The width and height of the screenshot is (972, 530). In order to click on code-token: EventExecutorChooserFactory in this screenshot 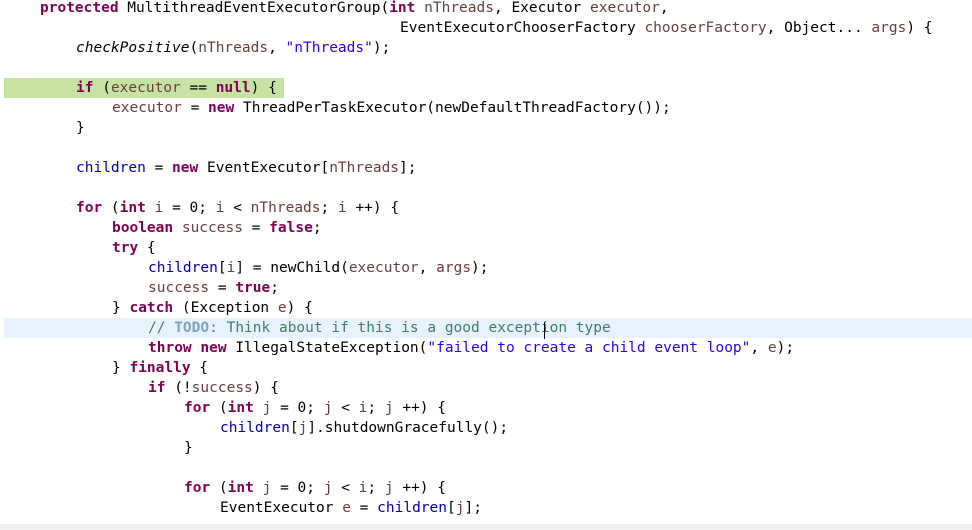, I will do `click(522, 28)`.